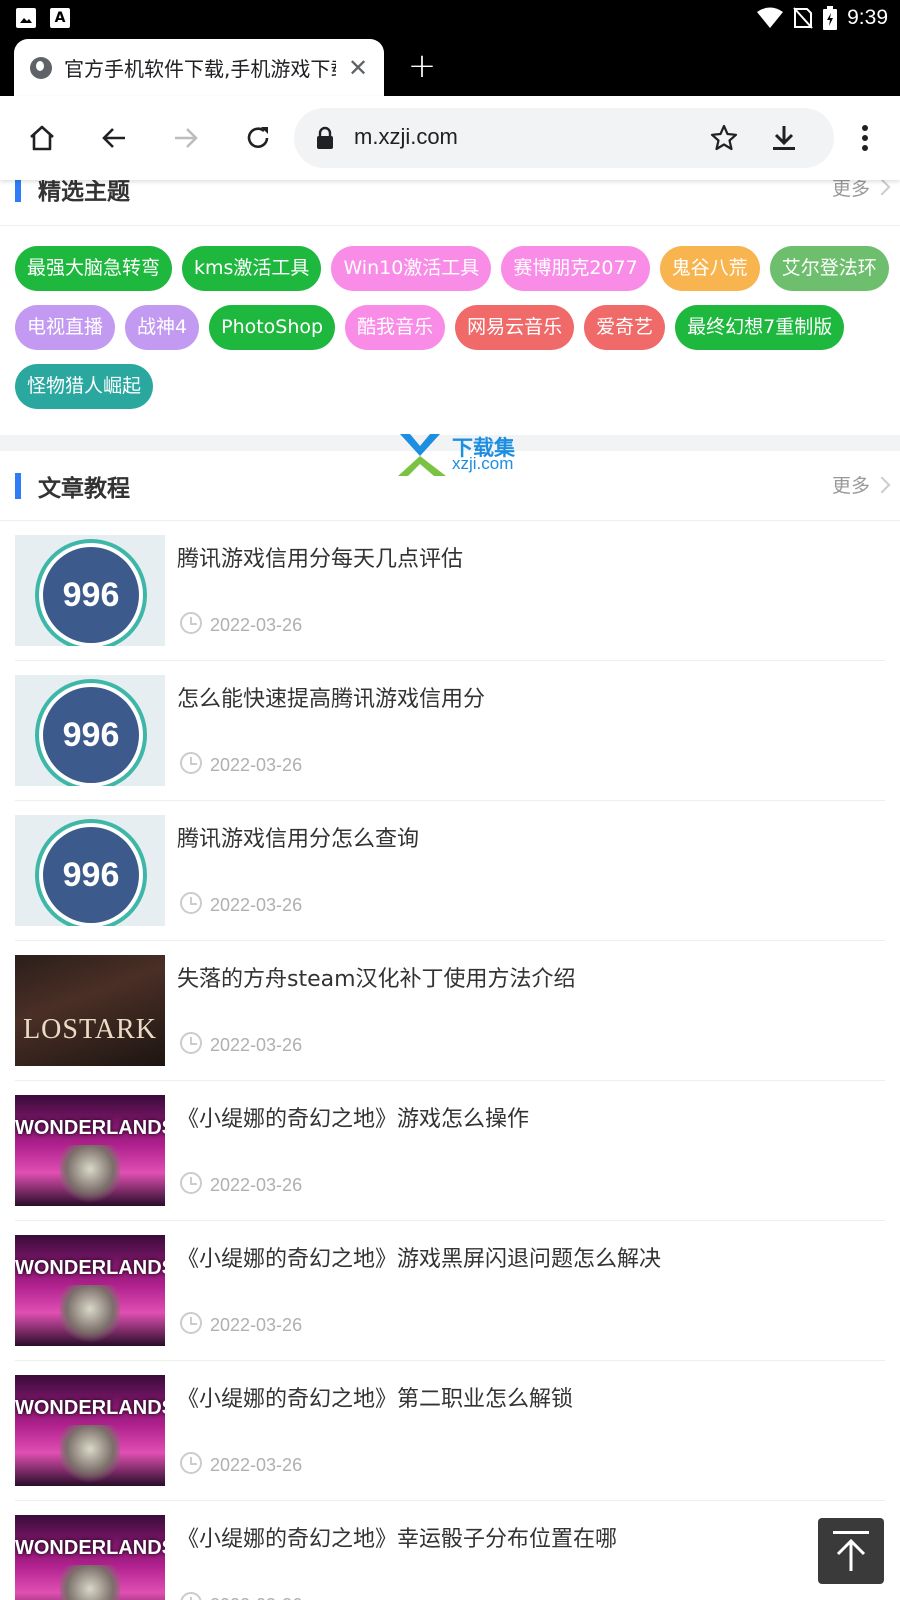 This screenshot has width=900, height=1600. Describe the element at coordinates (375, 1397) in the screenshot. I see `article-title: 《小缇娜的奇幻之地》第二职业怎么解锁` at that location.